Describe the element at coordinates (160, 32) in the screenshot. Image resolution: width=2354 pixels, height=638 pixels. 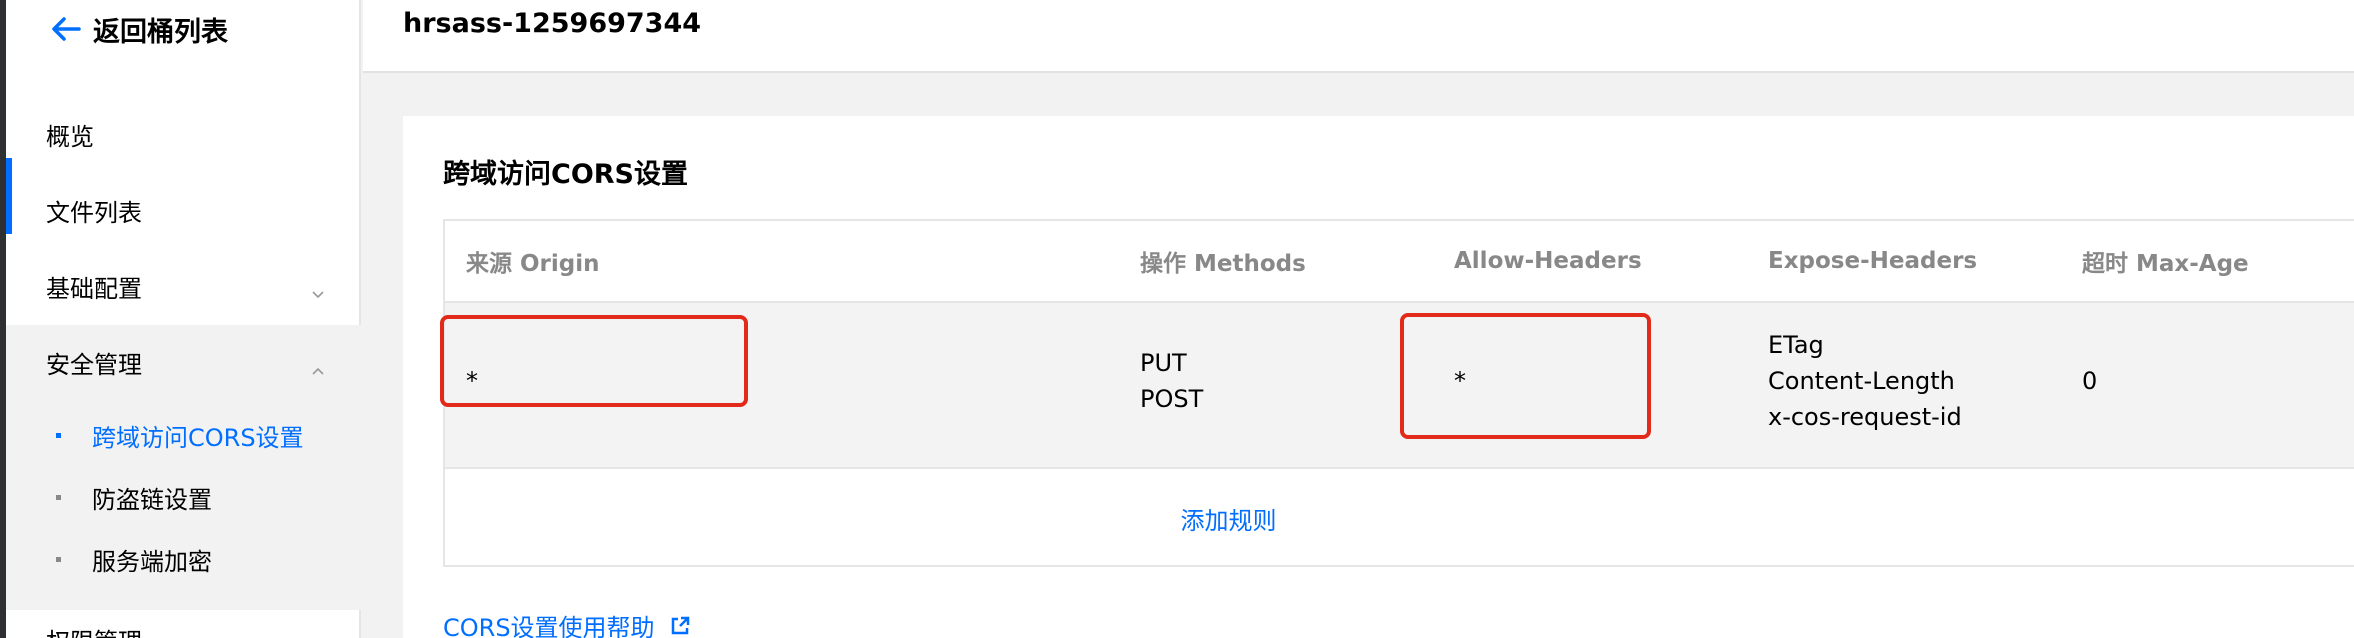
I see `back-link-label: 返回桶列表` at that location.